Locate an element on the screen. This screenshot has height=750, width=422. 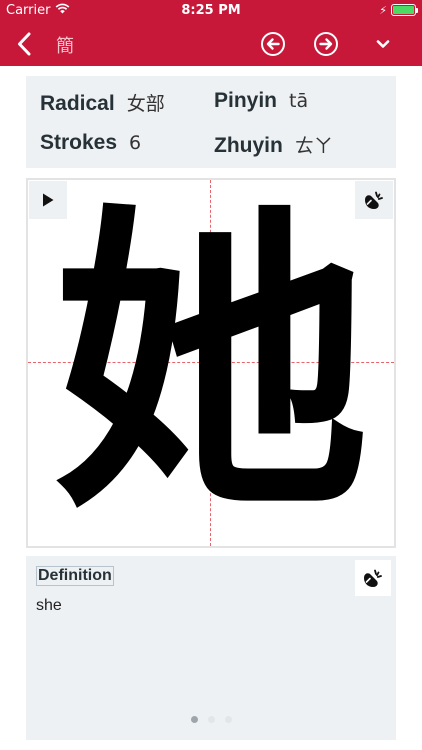
pinyin-value: tā is located at coordinates (299, 101).